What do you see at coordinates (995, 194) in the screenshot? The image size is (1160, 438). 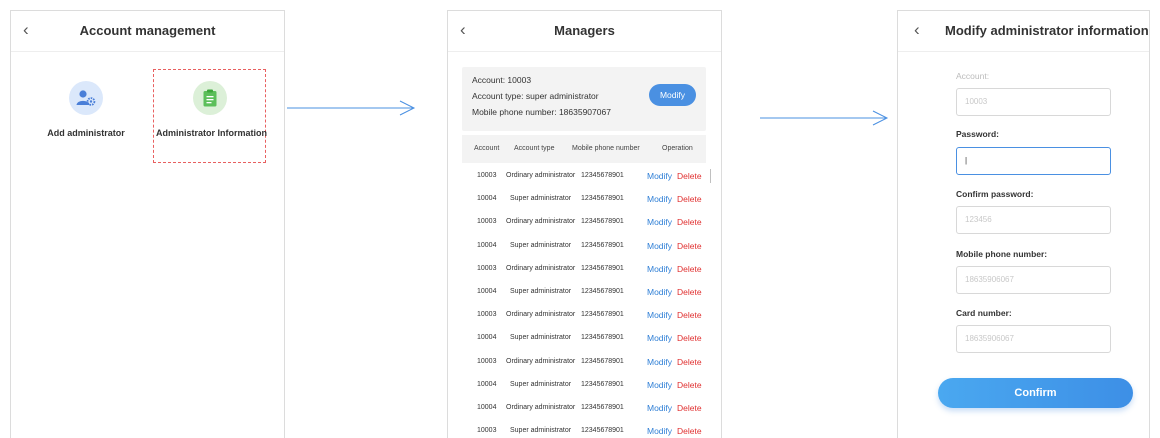 I see `confirm-password-label: Confirm password:` at bounding box center [995, 194].